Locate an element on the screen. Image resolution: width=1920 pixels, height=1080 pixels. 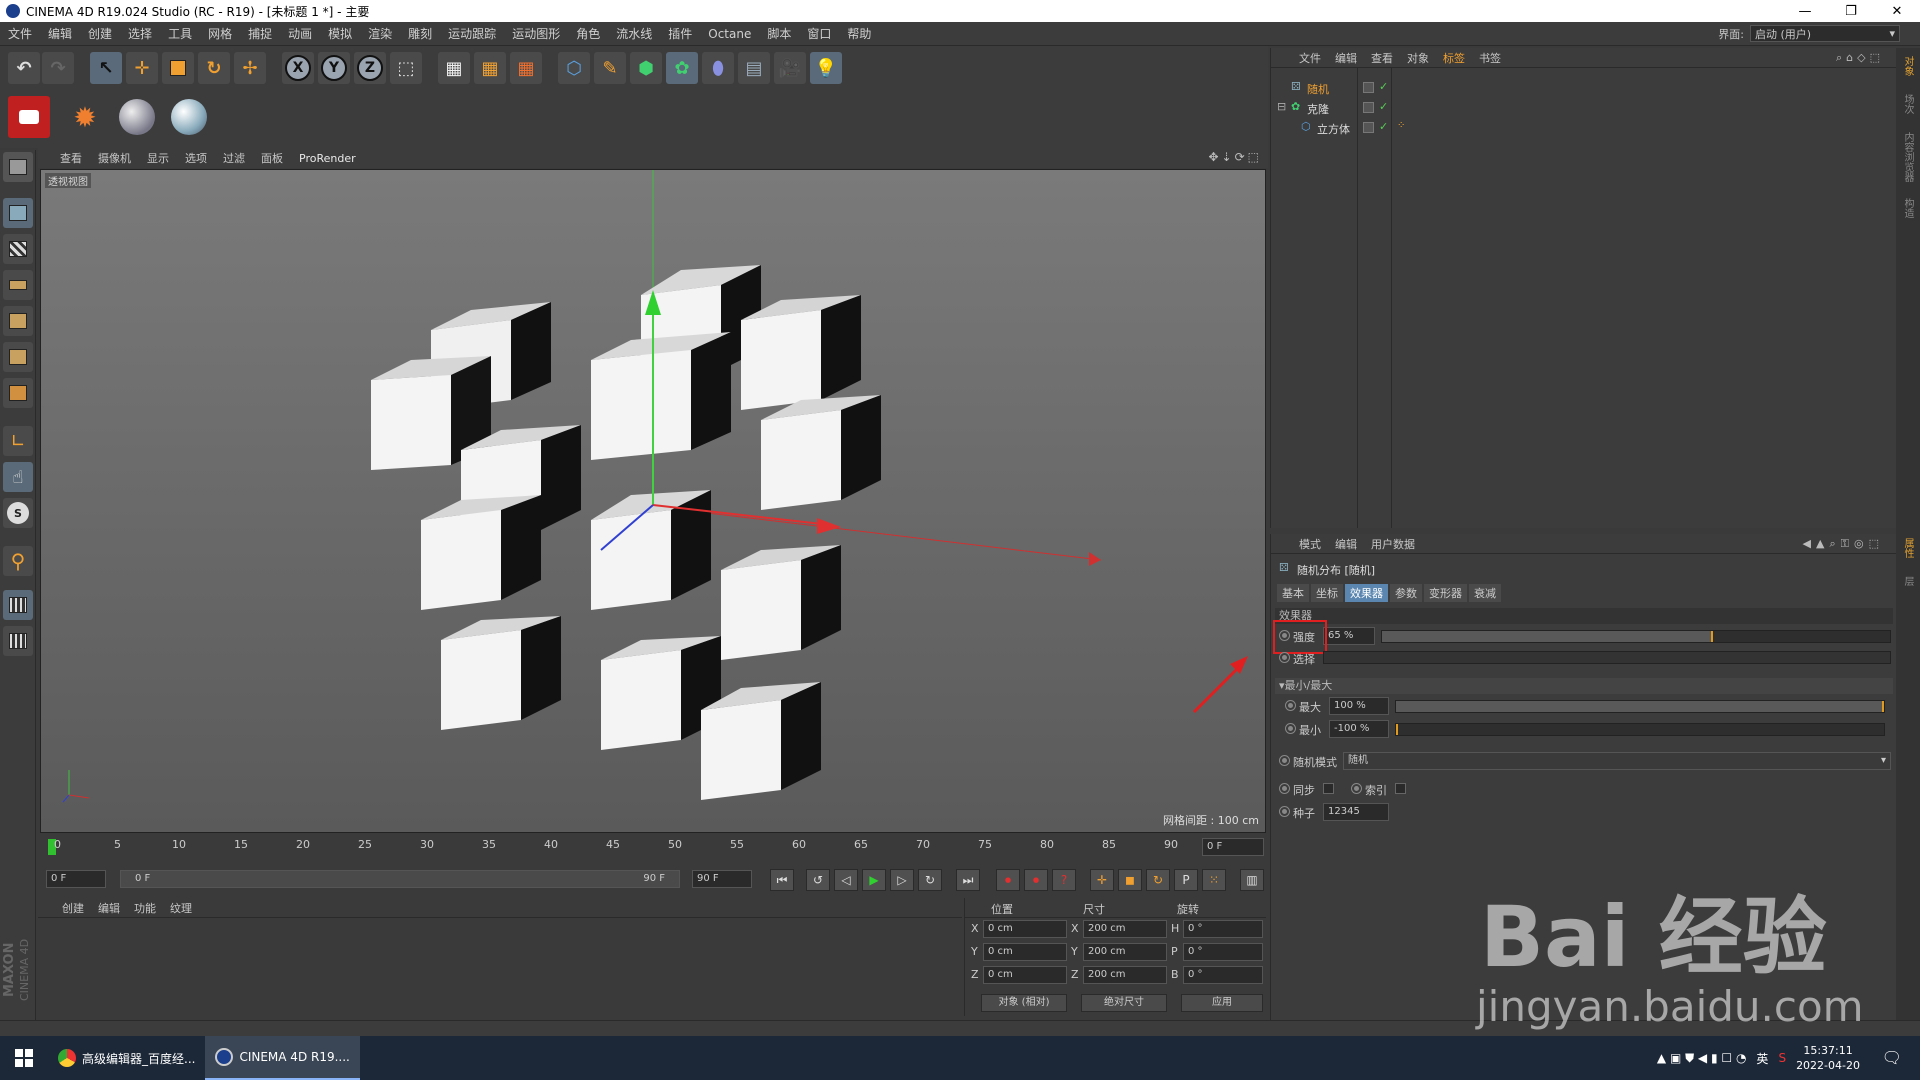
next-frame-icon: ▷ is located at coordinates (902, 880).